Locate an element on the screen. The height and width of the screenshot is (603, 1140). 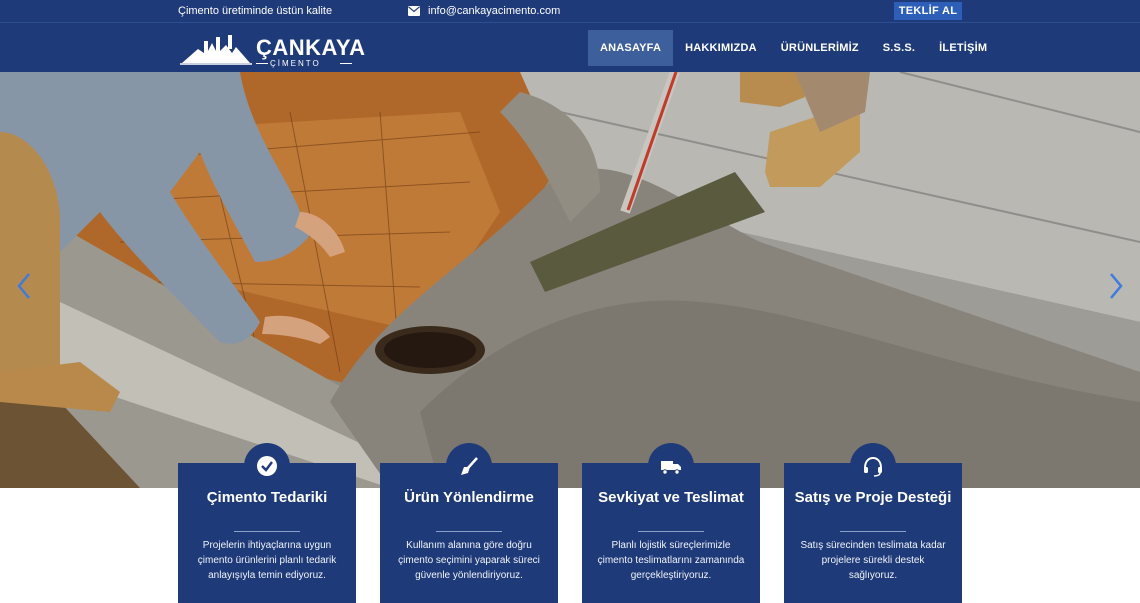
subtitle-rule-left is located at coordinates (262, 63).